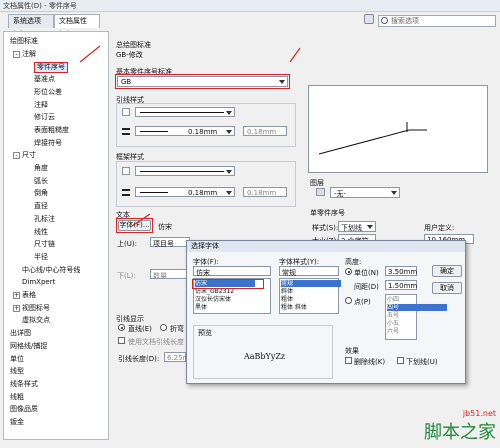 Image resolution: width=500 pixels, height=448 pixels. What do you see at coordinates (417, 323) in the screenshot?
I see `list-item: 小五` at bounding box center [417, 323].